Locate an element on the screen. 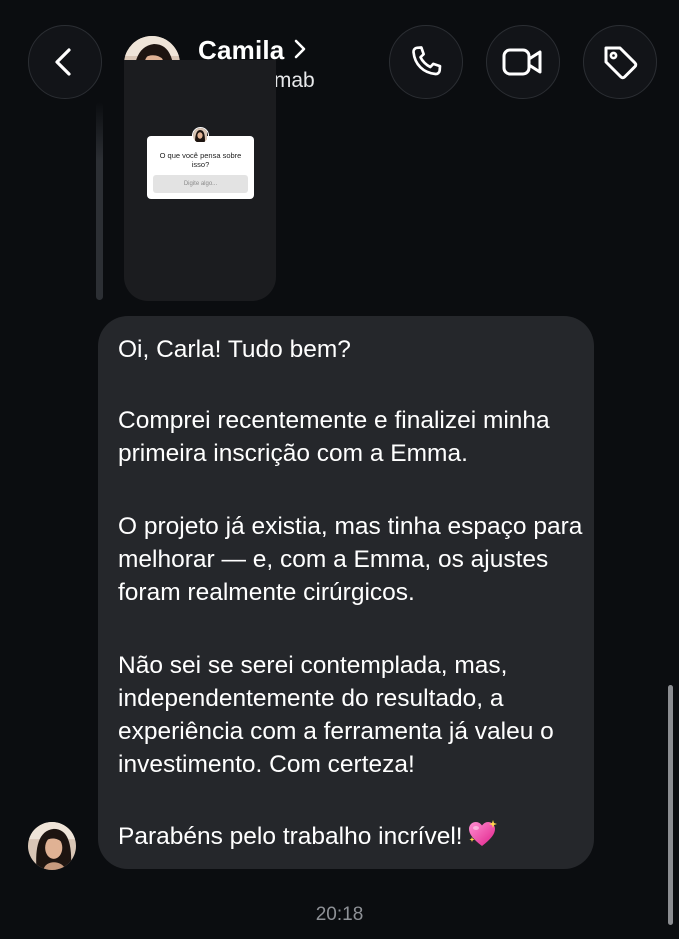 The image size is (679, 939). video-call-button is located at coordinates (523, 62).